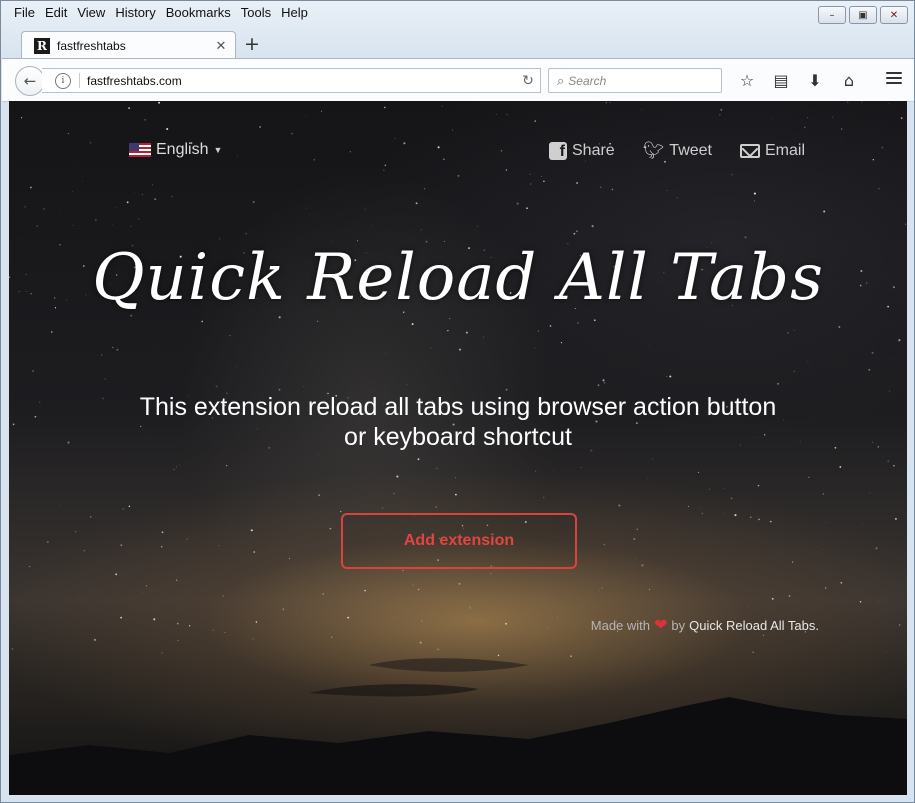 Image resolution: width=915 pixels, height=803 pixels. I want to click on url-text: fastfreshtabs.com, so click(301, 81).